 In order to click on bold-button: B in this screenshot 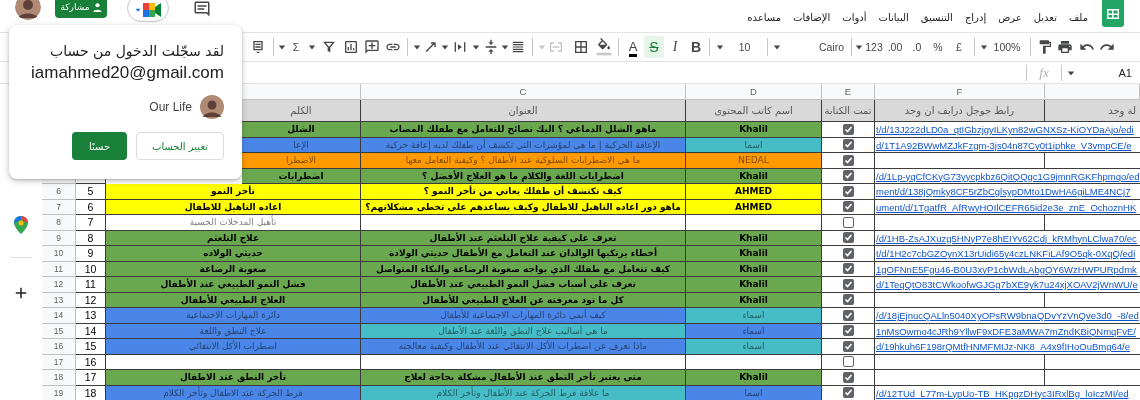, I will do `click(696, 47)`.